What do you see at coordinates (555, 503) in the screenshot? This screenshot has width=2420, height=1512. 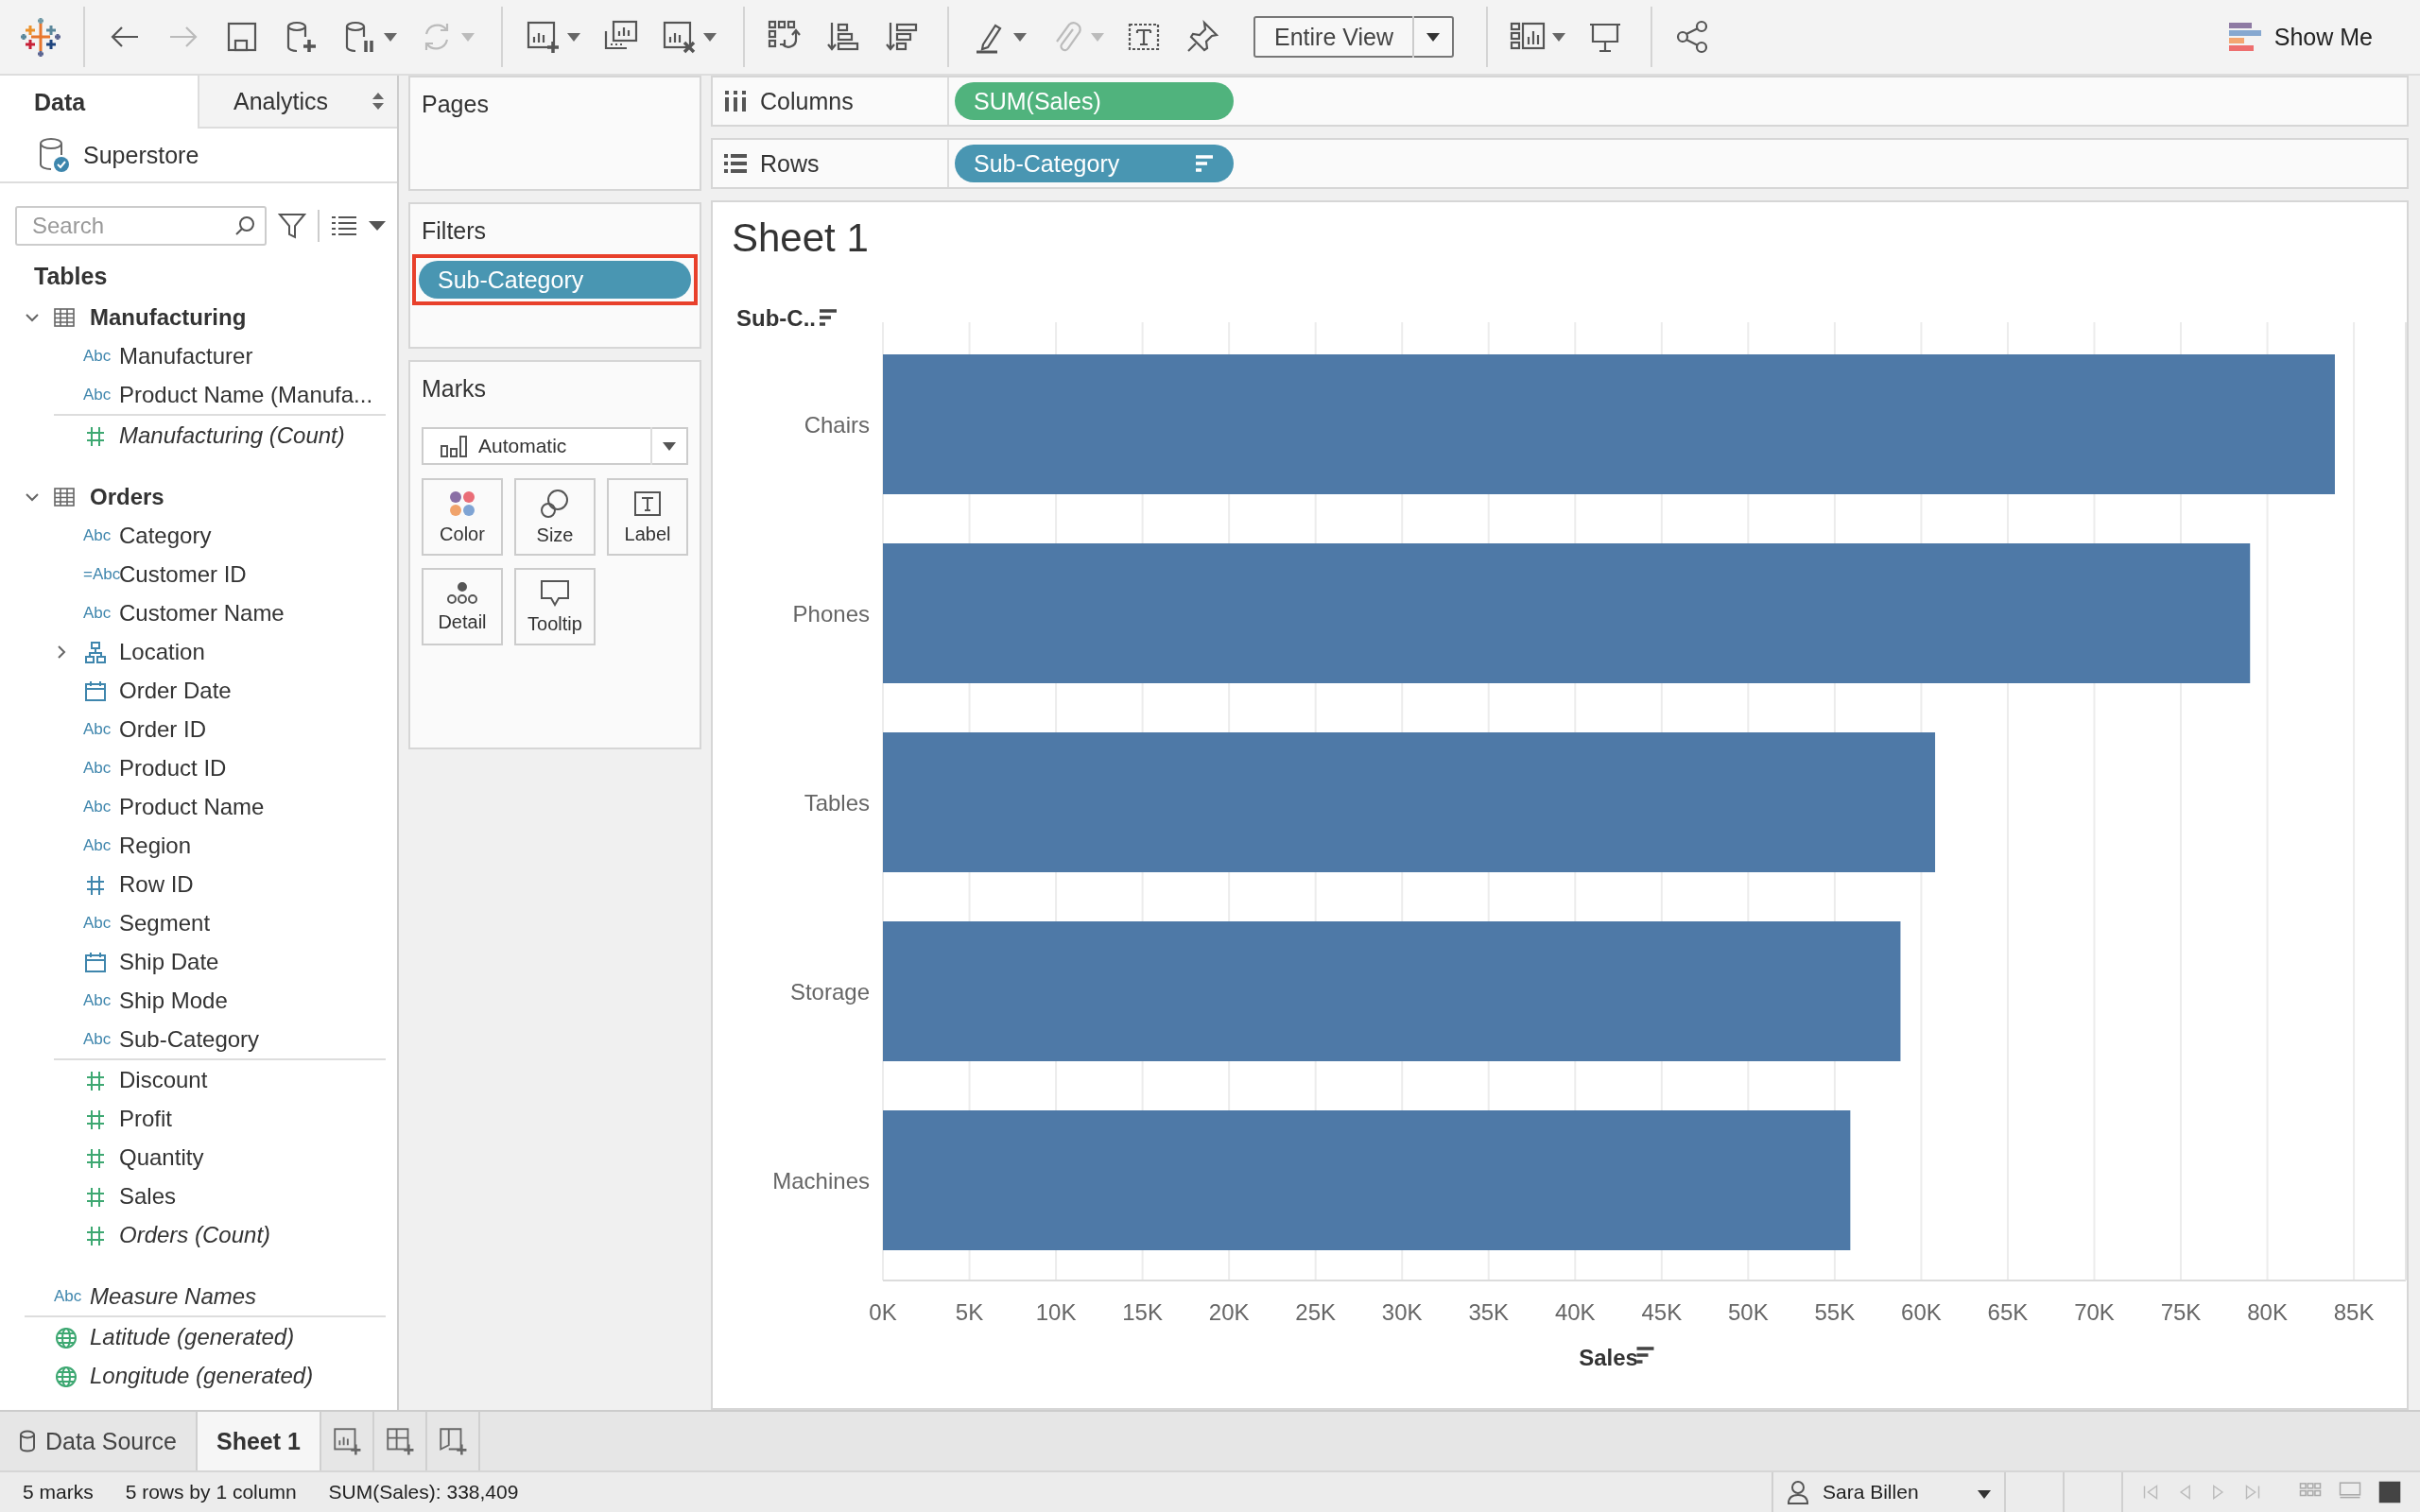 I see `circles-icon` at bounding box center [555, 503].